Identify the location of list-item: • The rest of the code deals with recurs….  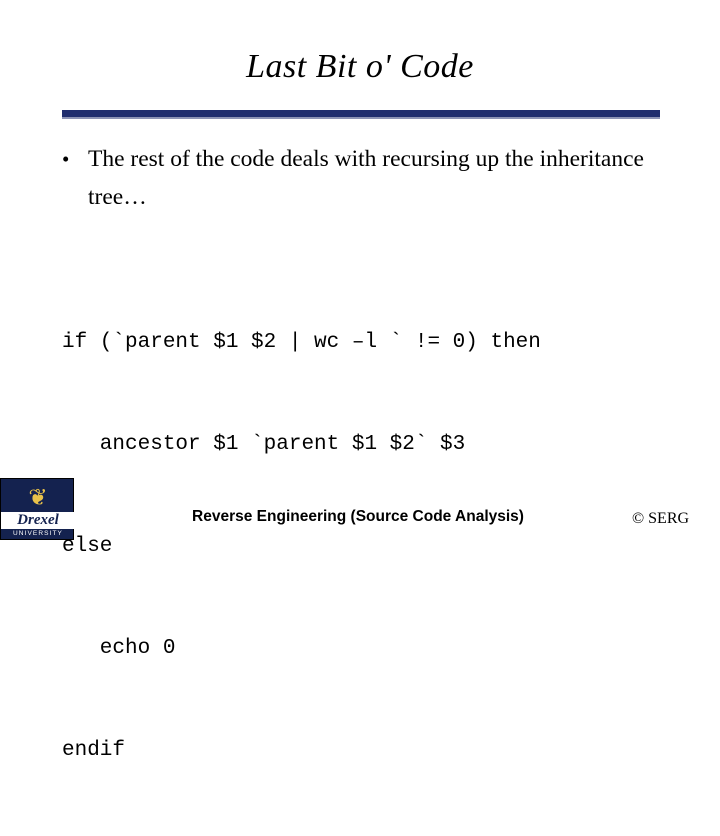
(367, 178).